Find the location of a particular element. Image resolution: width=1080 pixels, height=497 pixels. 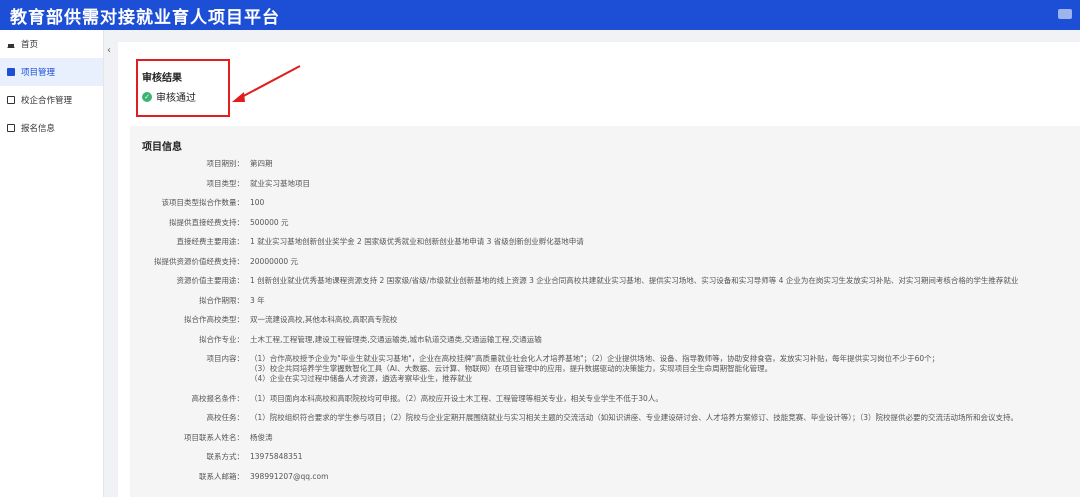

sidebar: 首页 项目管理 校企合作管理 报名信息 is located at coordinates (52, 263).